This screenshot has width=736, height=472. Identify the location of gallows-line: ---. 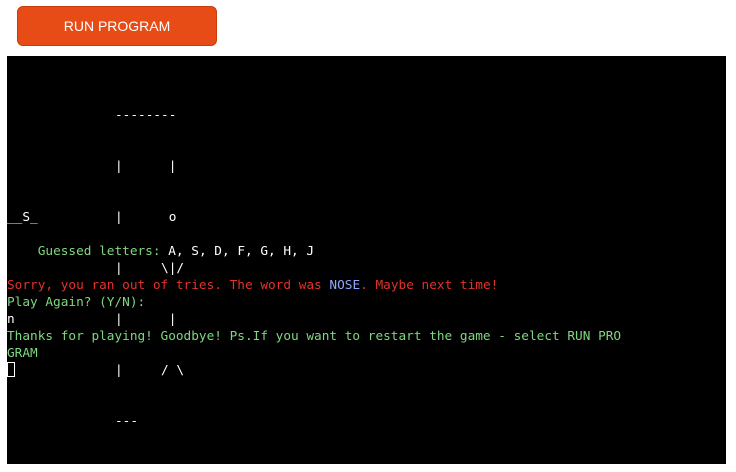
(127, 421).